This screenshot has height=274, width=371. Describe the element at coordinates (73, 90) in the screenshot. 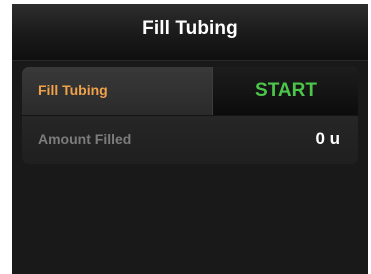

I see `fill-tubing-label: Fill Tubing` at that location.